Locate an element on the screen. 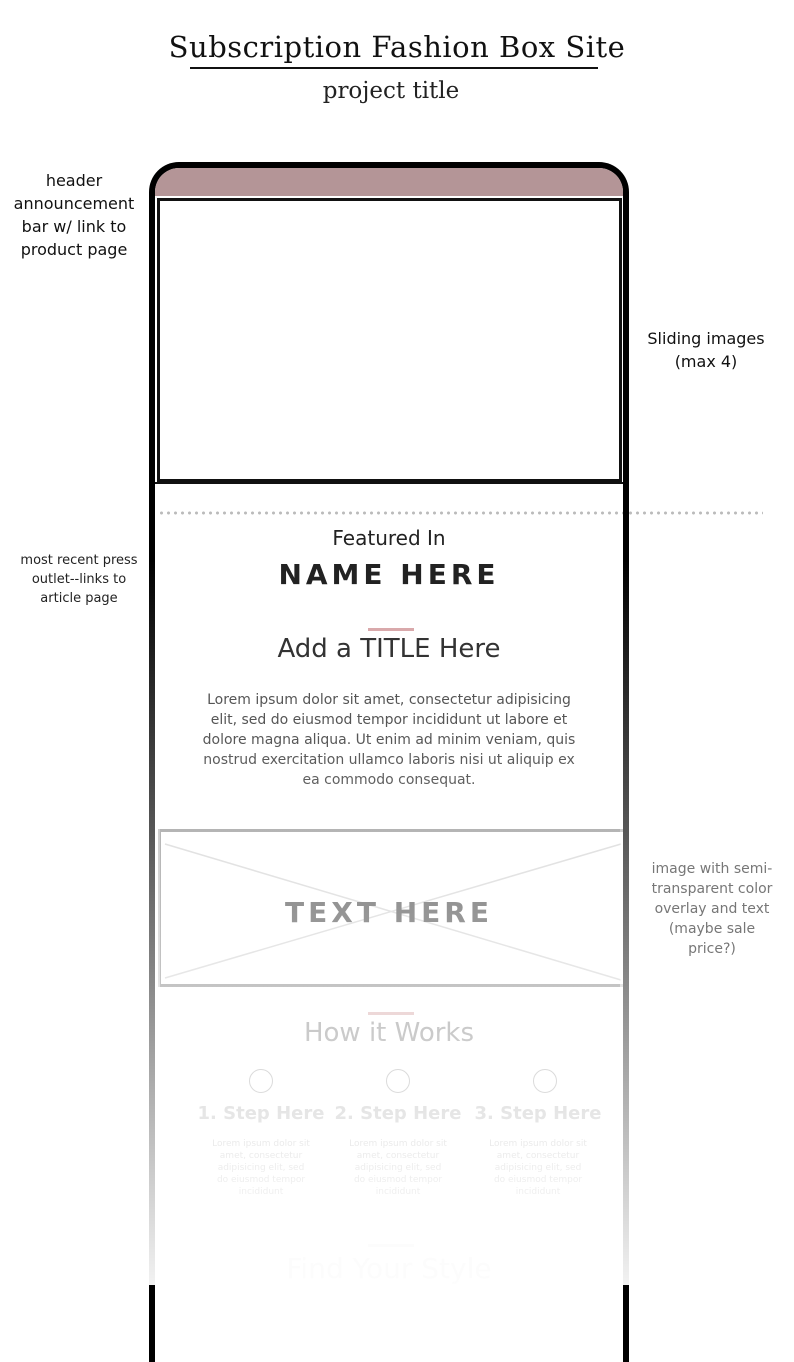 Image resolution: width=794 pixels, height=1362 pixels. annotation-line: overlay and text is located at coordinates (712, 909).